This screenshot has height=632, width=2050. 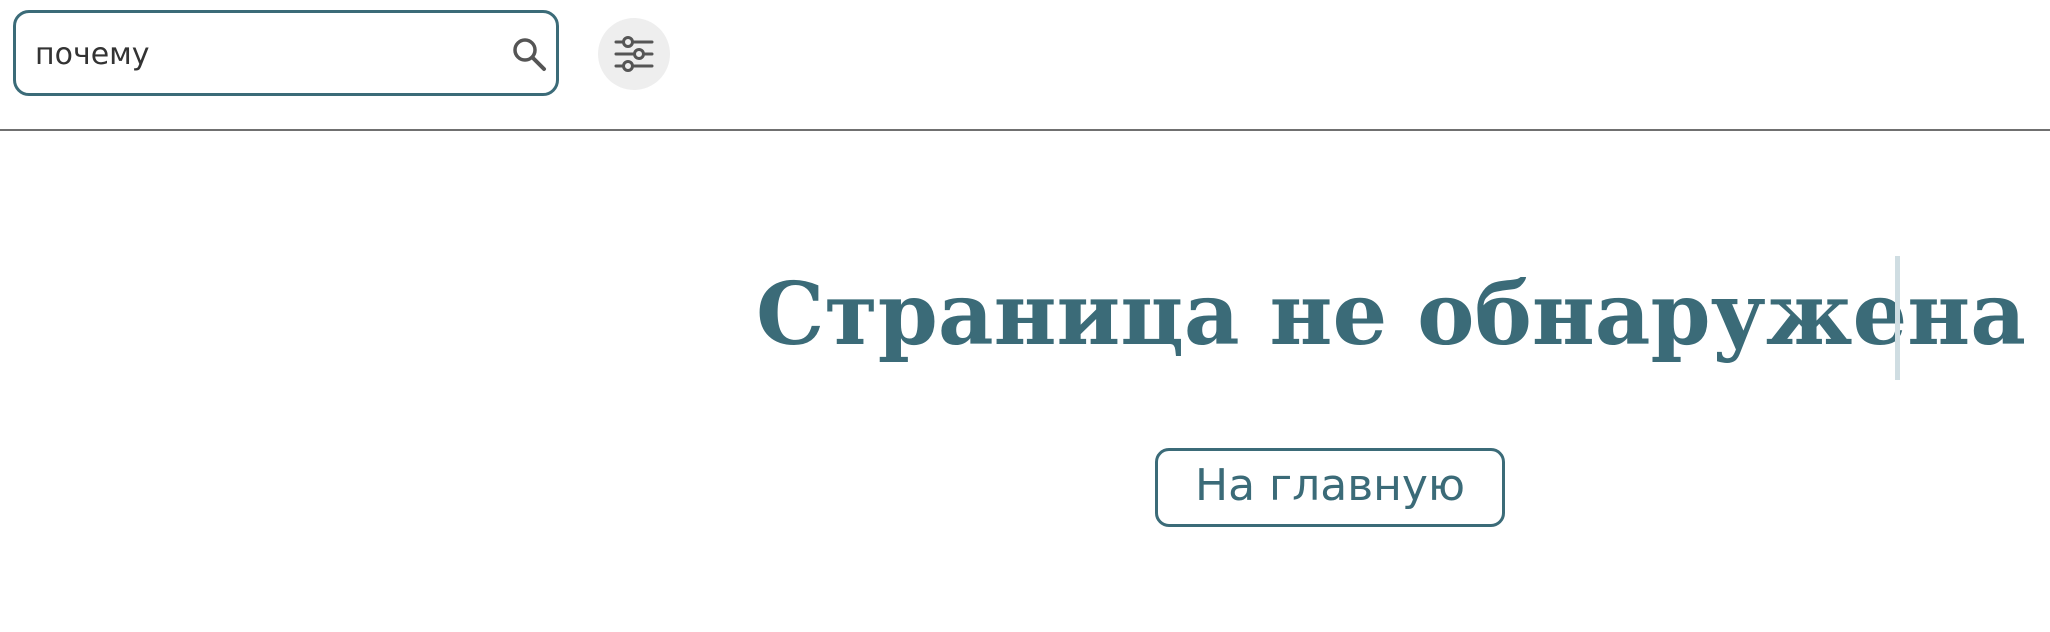 I want to click on sliders-icon, so click(x=634, y=54).